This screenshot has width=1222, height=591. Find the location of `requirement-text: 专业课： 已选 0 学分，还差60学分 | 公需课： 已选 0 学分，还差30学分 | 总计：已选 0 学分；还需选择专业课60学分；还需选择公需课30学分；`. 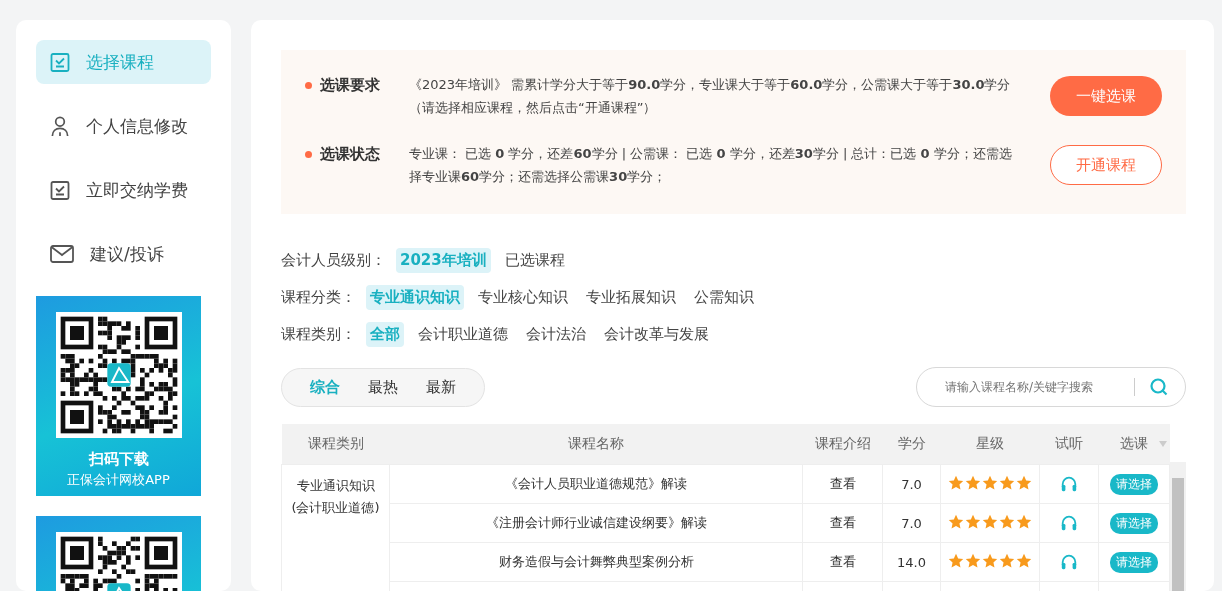

requirement-text: 专业课： 已选 0 学分，还差60学分 | 公需课： 已选 0 学分，还差30学分 | 总计：已选 0 学分；还需选择专业课60学分；还需选择公需课30学分； is located at coordinates (711, 165).